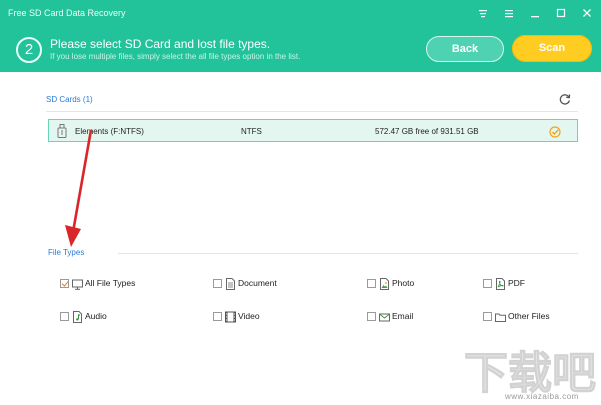  Describe the element at coordinates (257, 283) in the screenshot. I see `file-type-label: Document` at that location.